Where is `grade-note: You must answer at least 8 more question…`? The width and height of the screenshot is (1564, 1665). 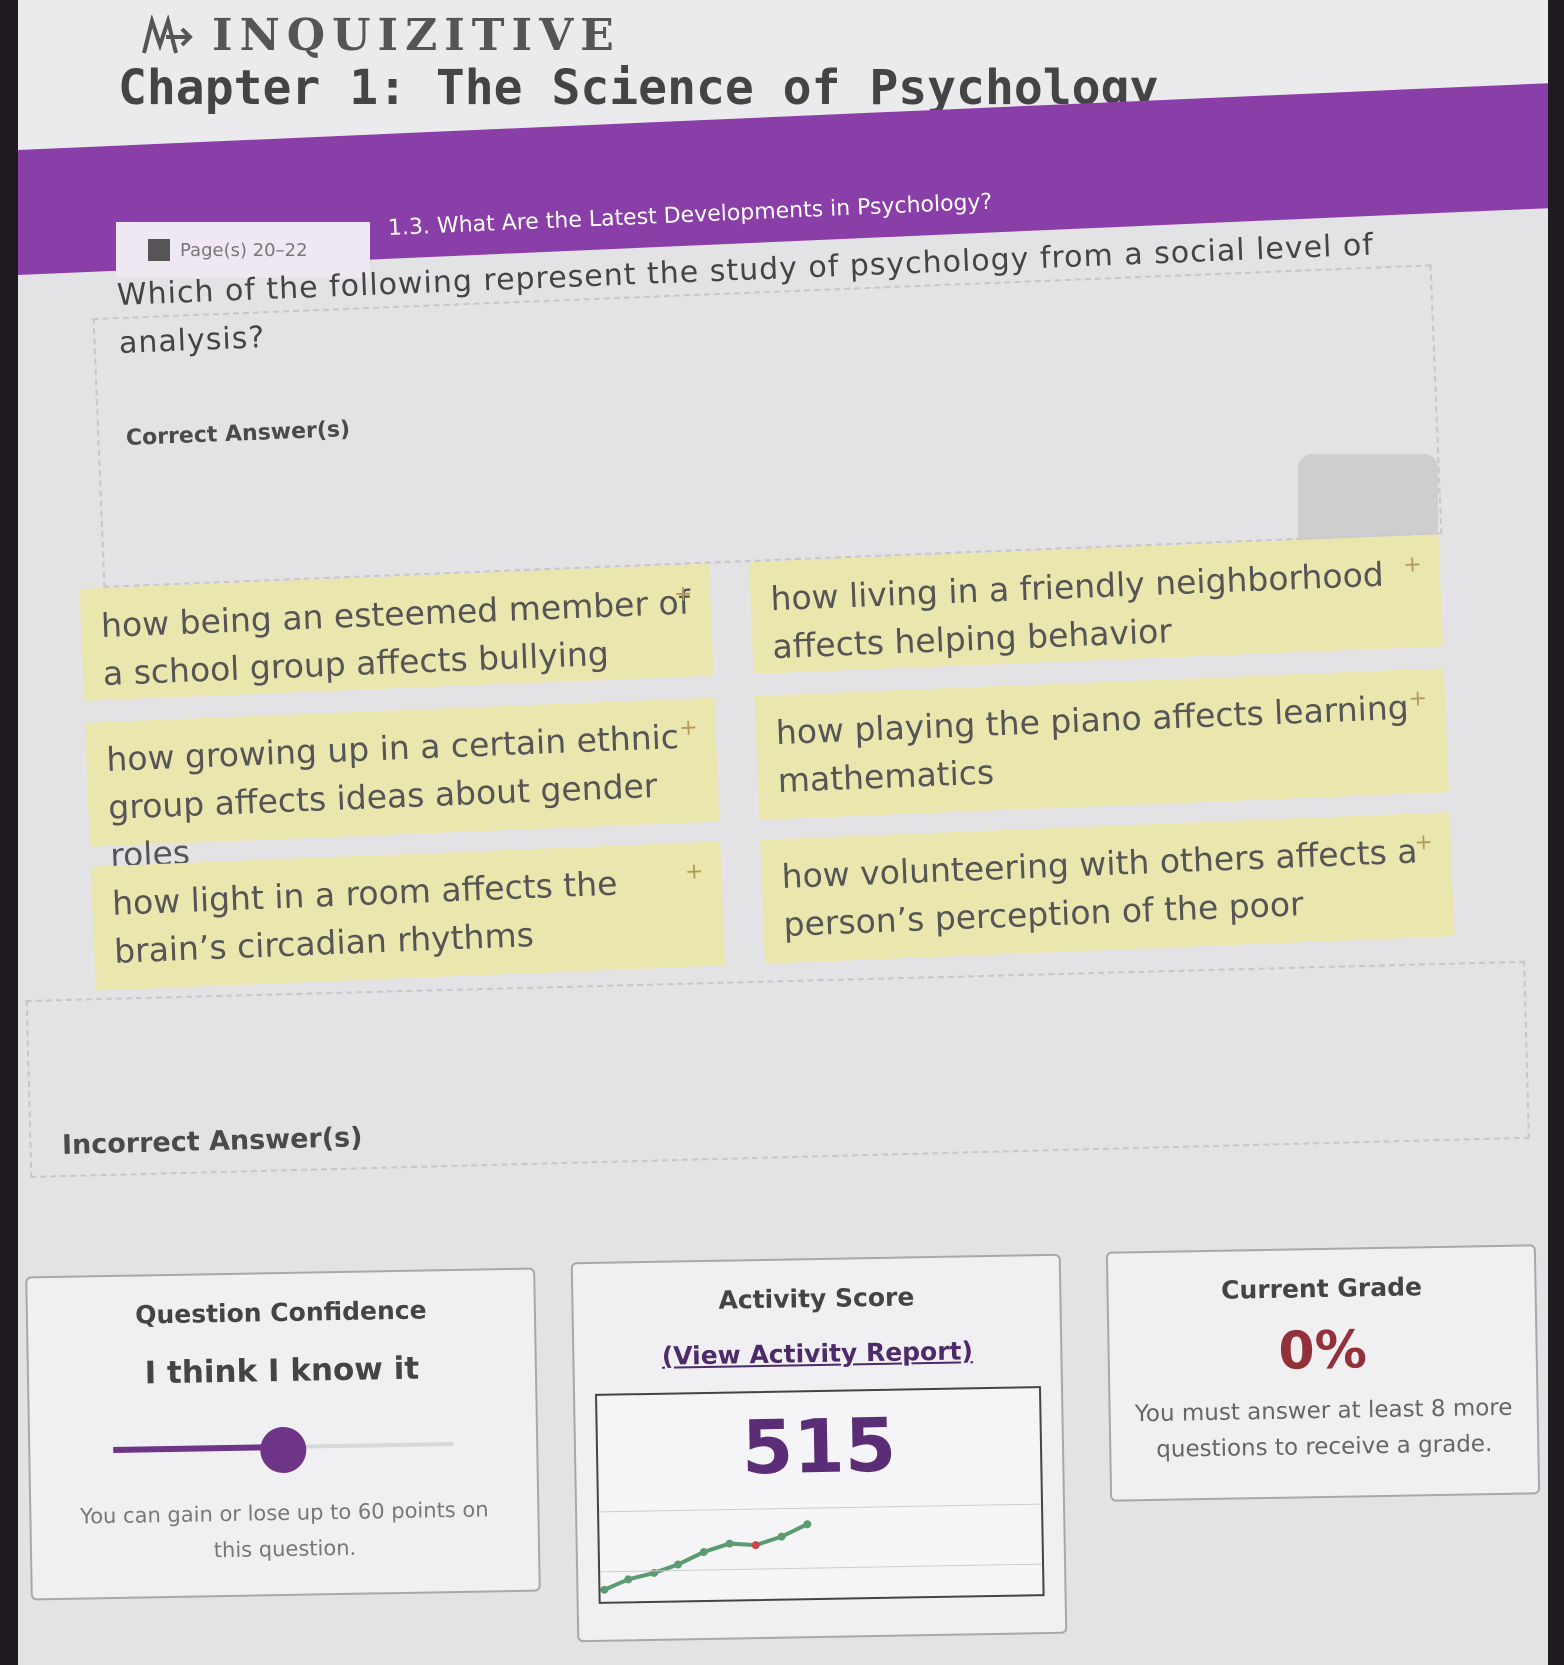
grade-note: You must answer at least 8 more question… is located at coordinates (1323, 1428).